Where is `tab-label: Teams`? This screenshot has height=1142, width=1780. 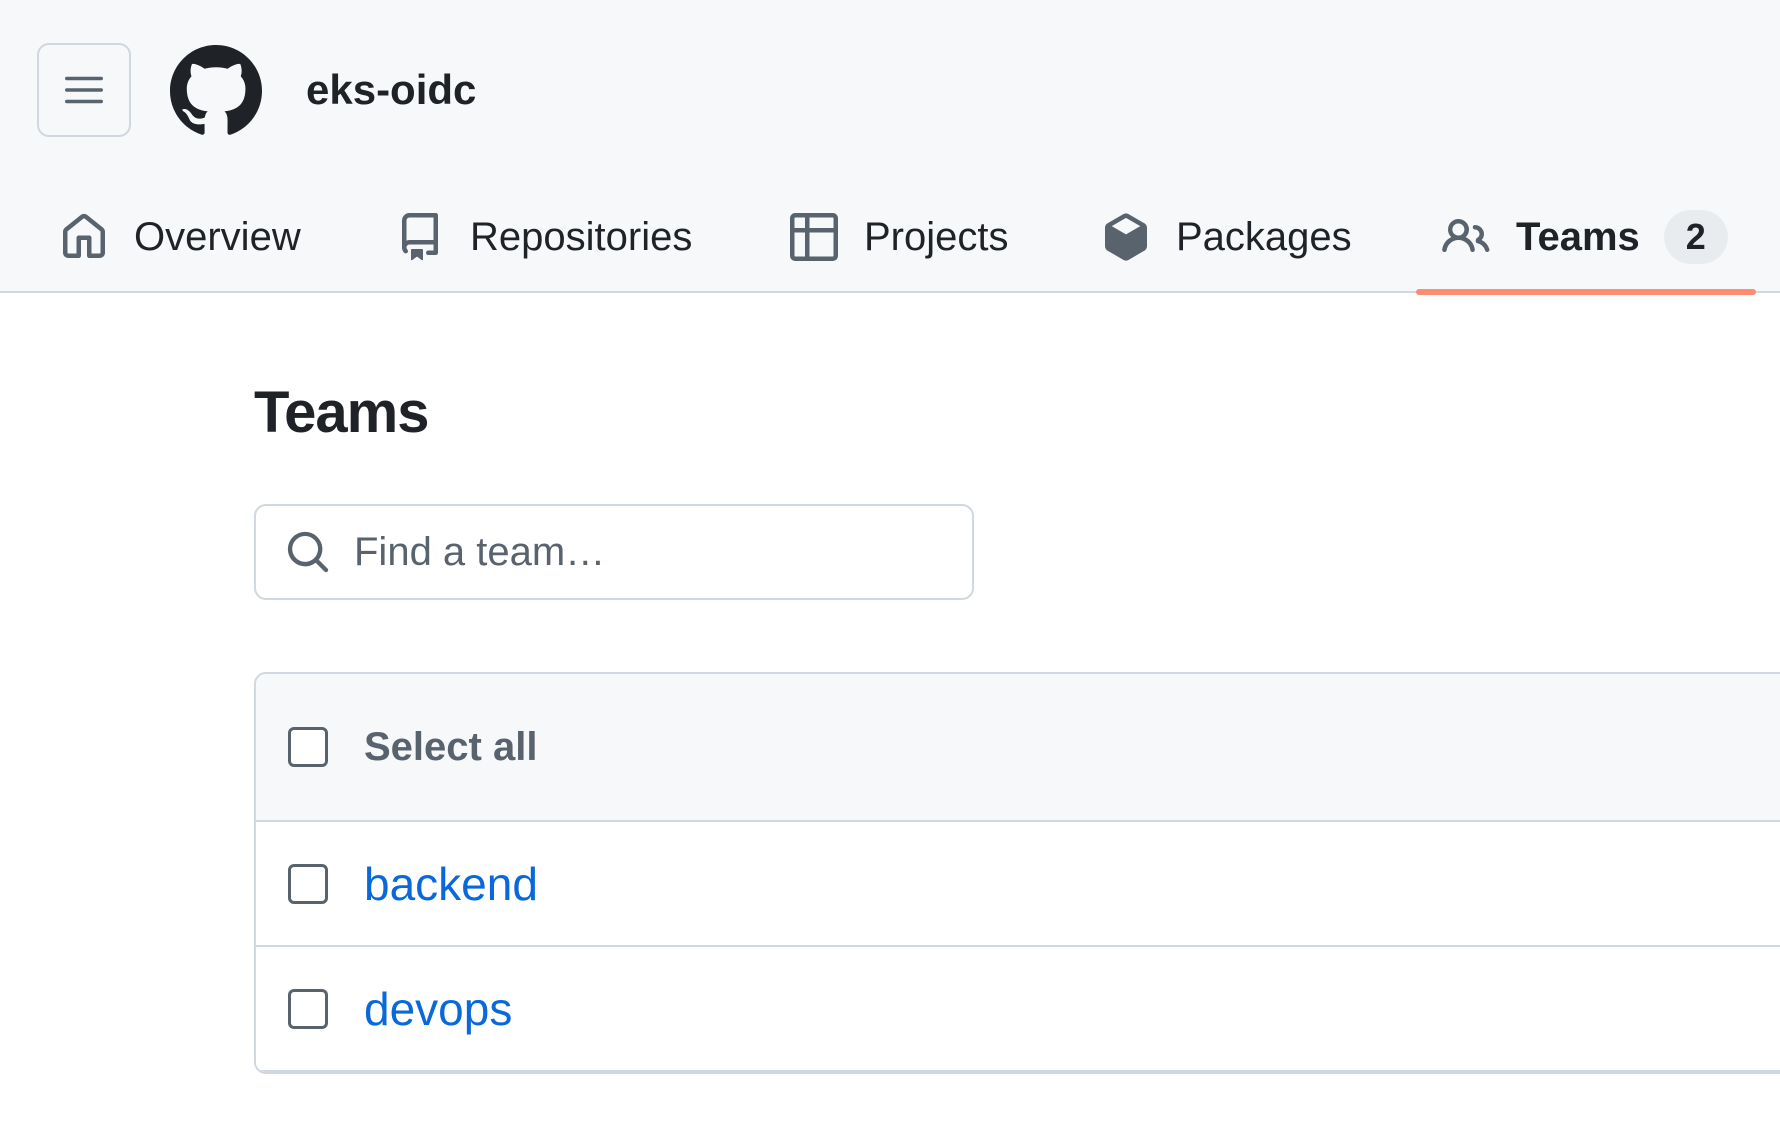 tab-label: Teams is located at coordinates (1578, 236).